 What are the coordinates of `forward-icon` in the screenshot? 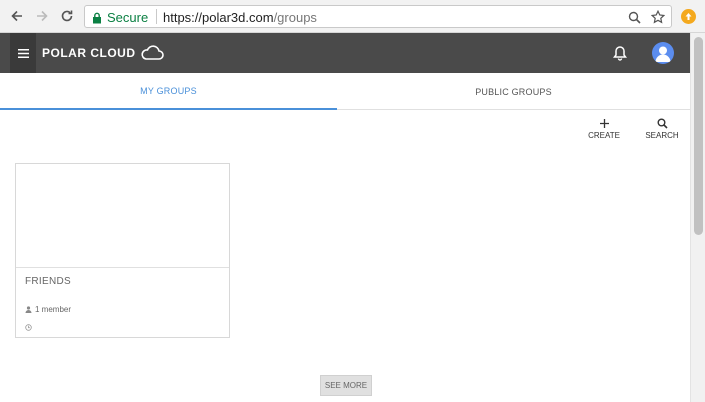 It's located at (42, 16).